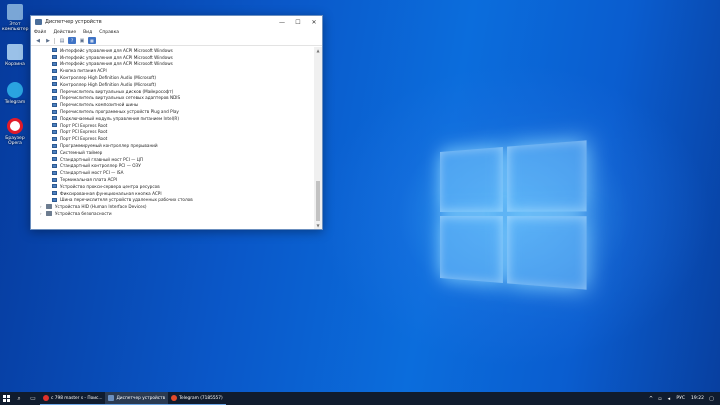 Image resolution: width=720 pixels, height=405 pixels. What do you see at coordinates (137, 398) in the screenshot?
I see `taskbar-app-device-manager: Диспетчер устройств` at bounding box center [137, 398].